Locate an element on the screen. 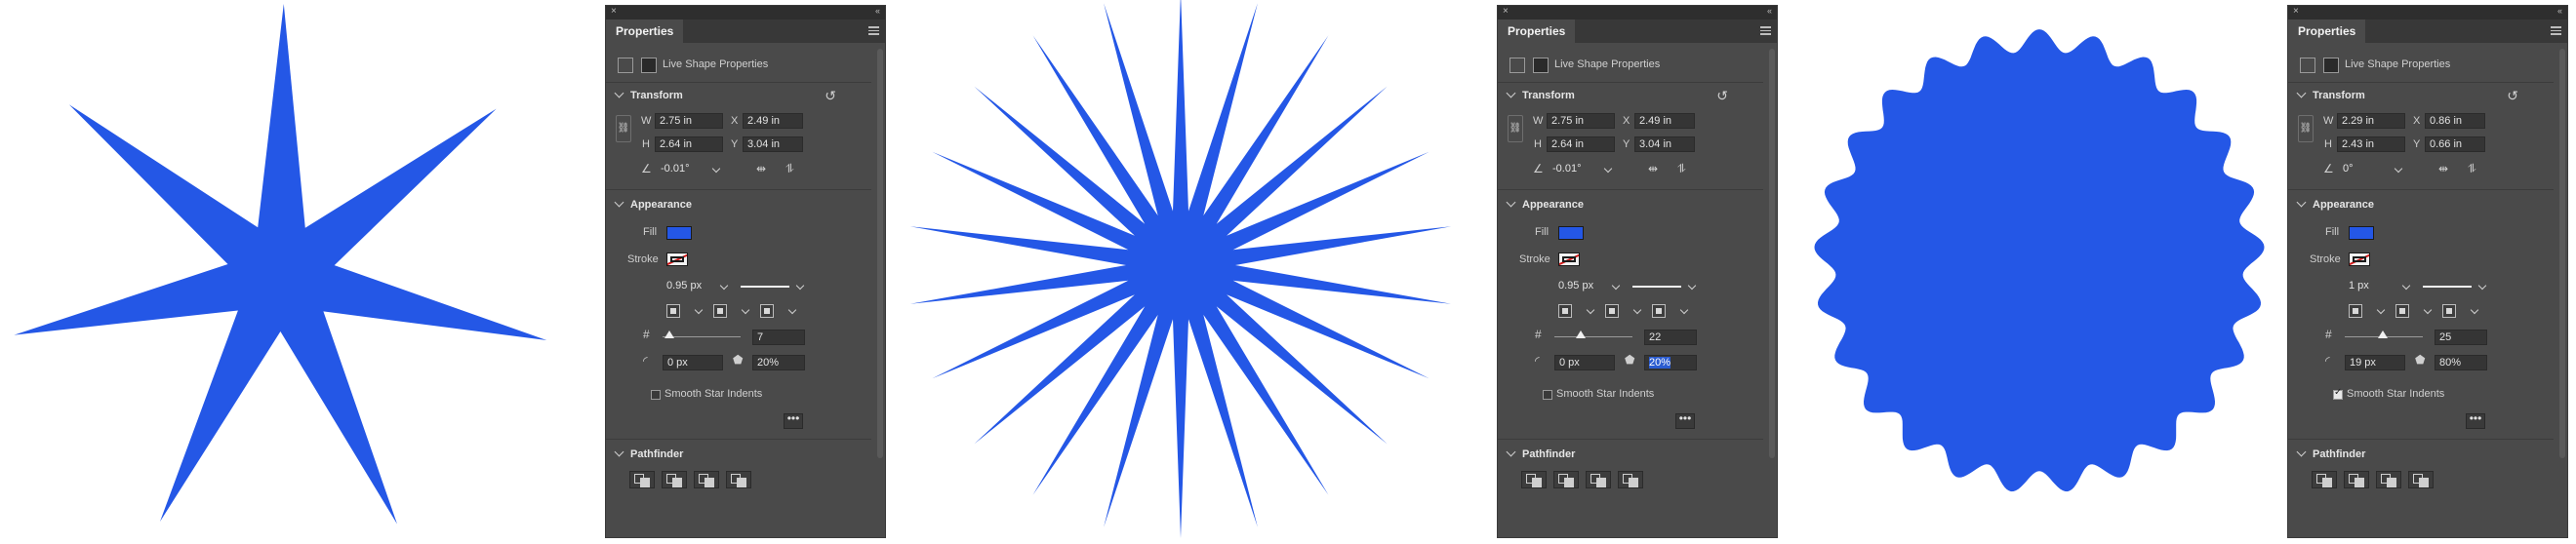  star-ratio-field: 20% is located at coordinates (1670, 362).